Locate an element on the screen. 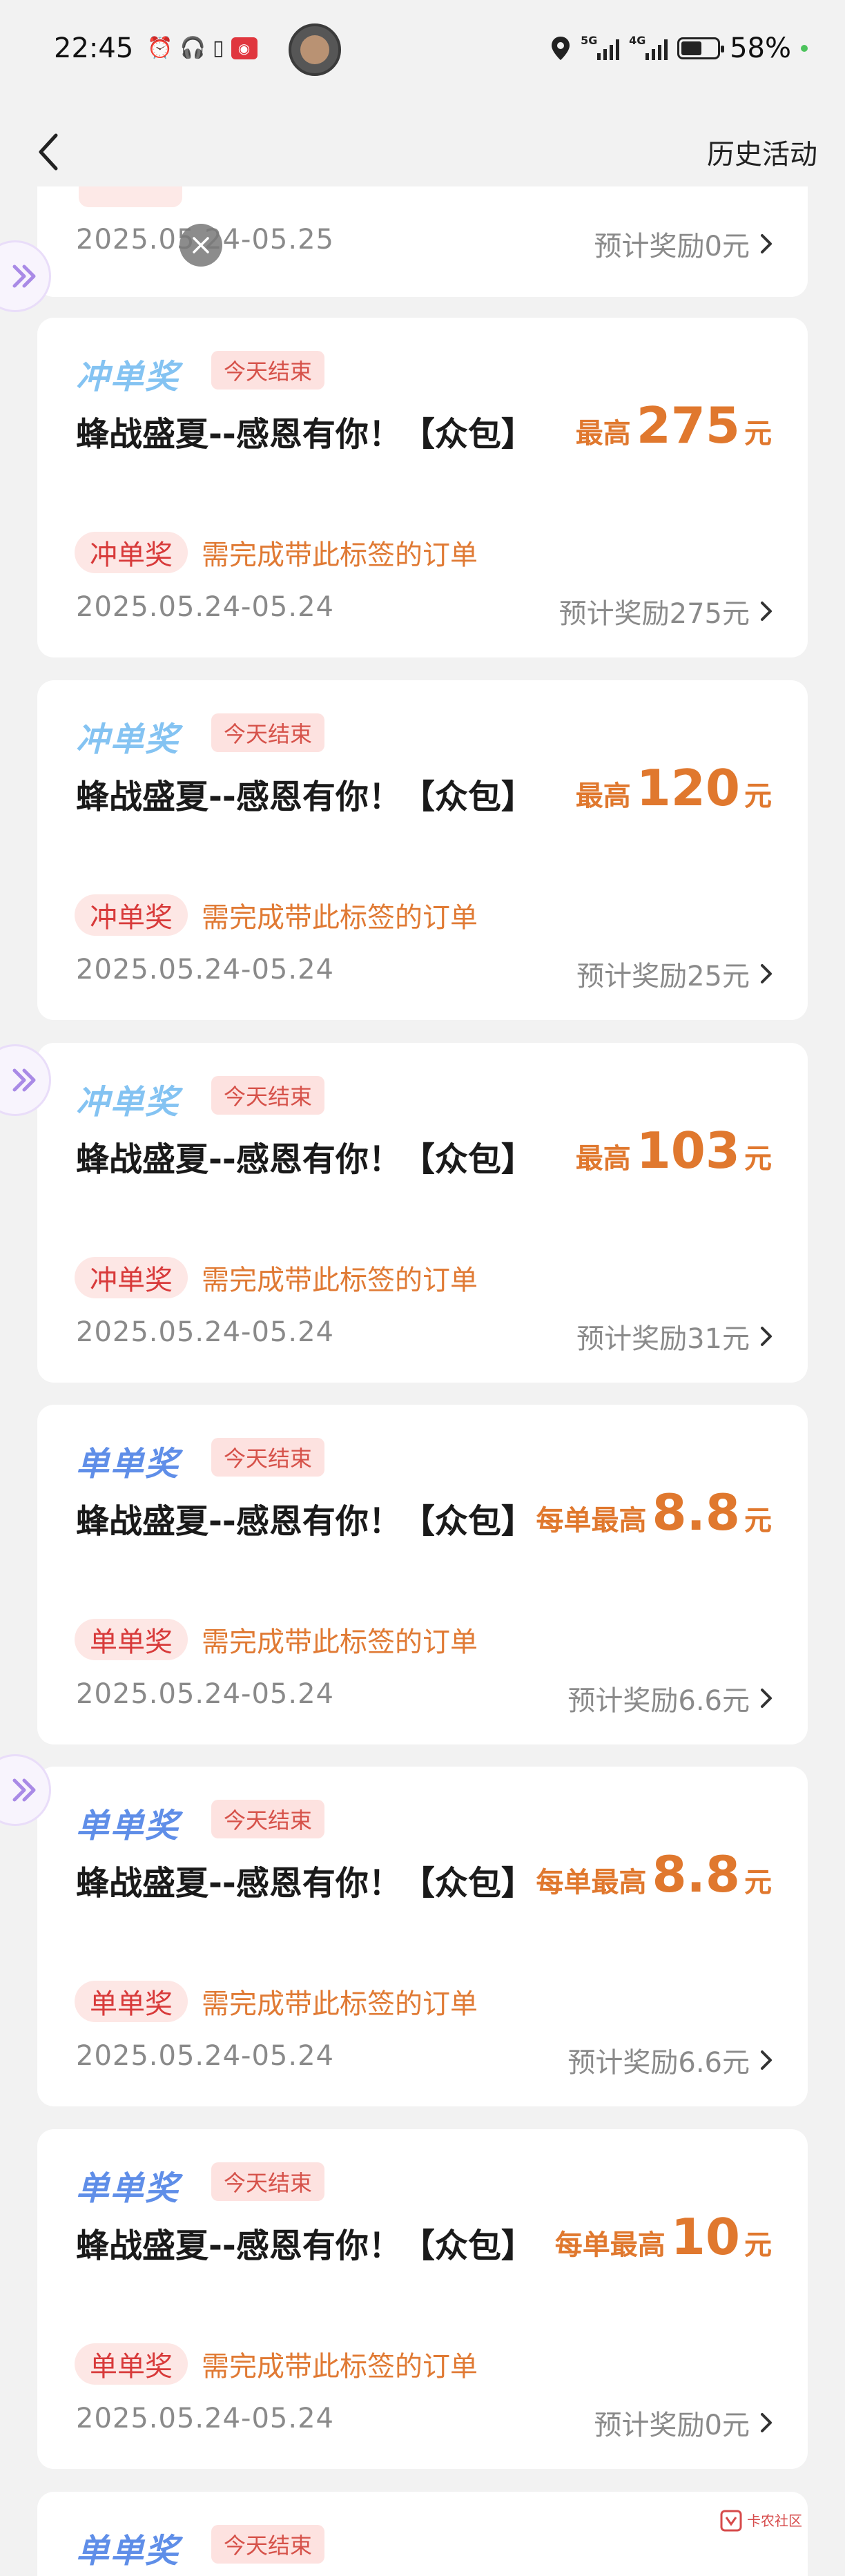 The image size is (845, 2576). activity-card-partial: 2025.05.24-05.25 预计奖励0元 is located at coordinates (422, 241).